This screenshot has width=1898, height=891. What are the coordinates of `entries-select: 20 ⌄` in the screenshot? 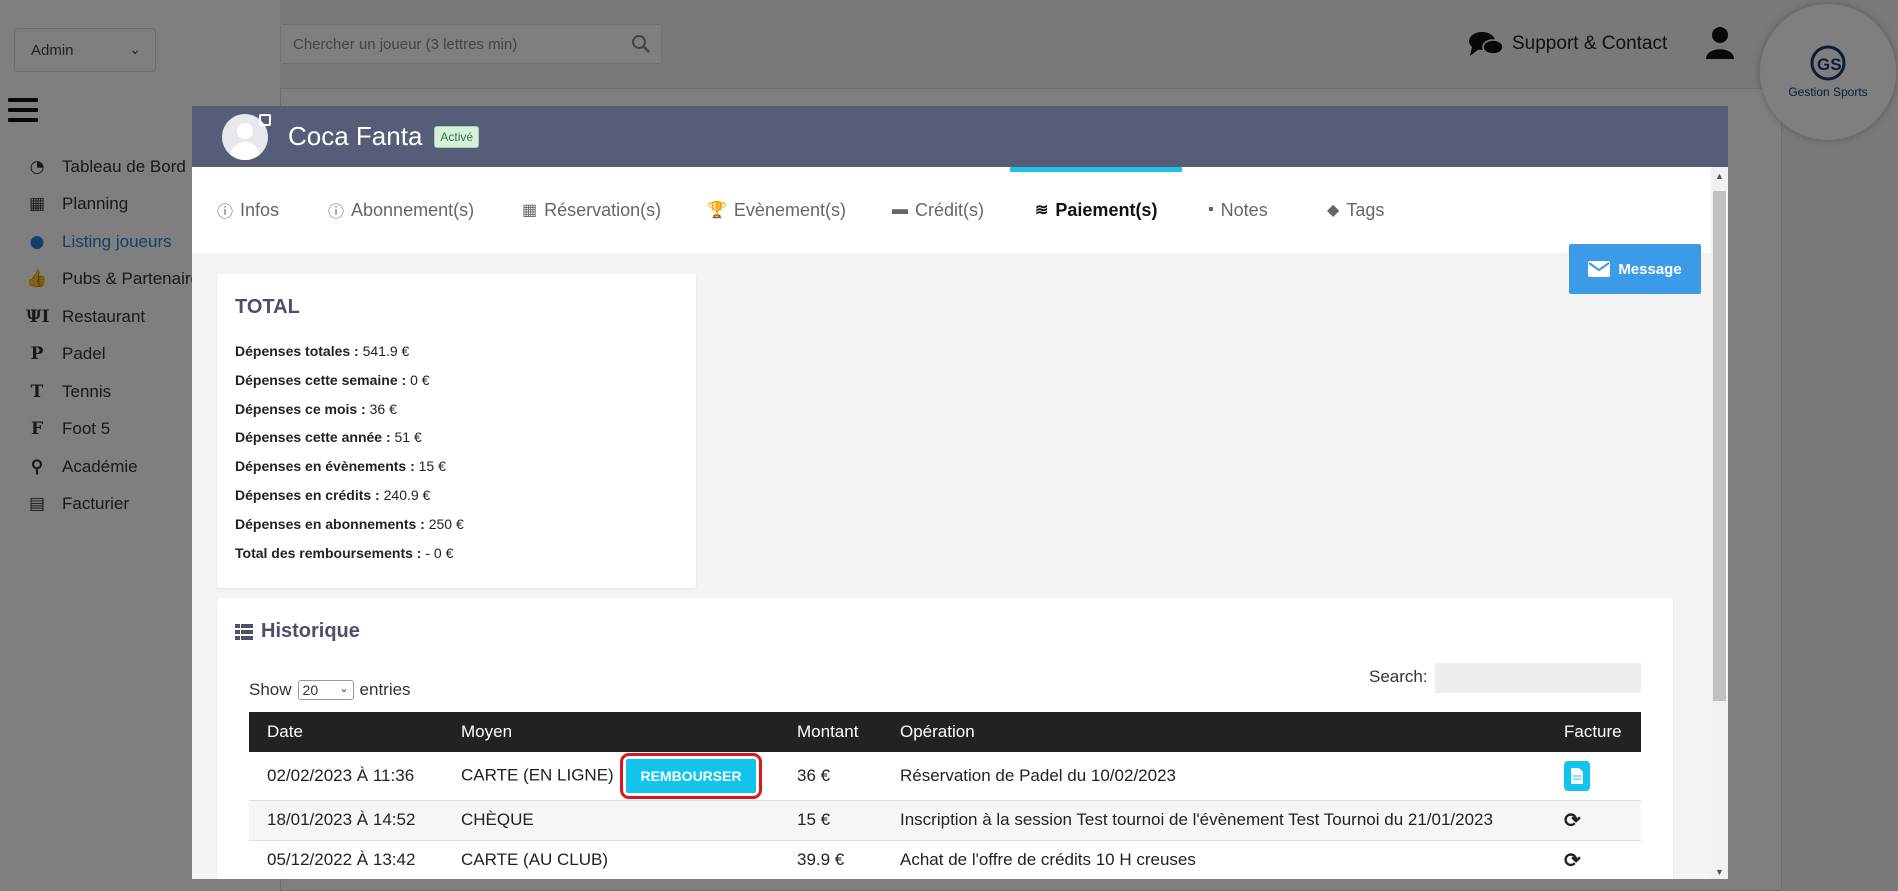 It's located at (325, 690).